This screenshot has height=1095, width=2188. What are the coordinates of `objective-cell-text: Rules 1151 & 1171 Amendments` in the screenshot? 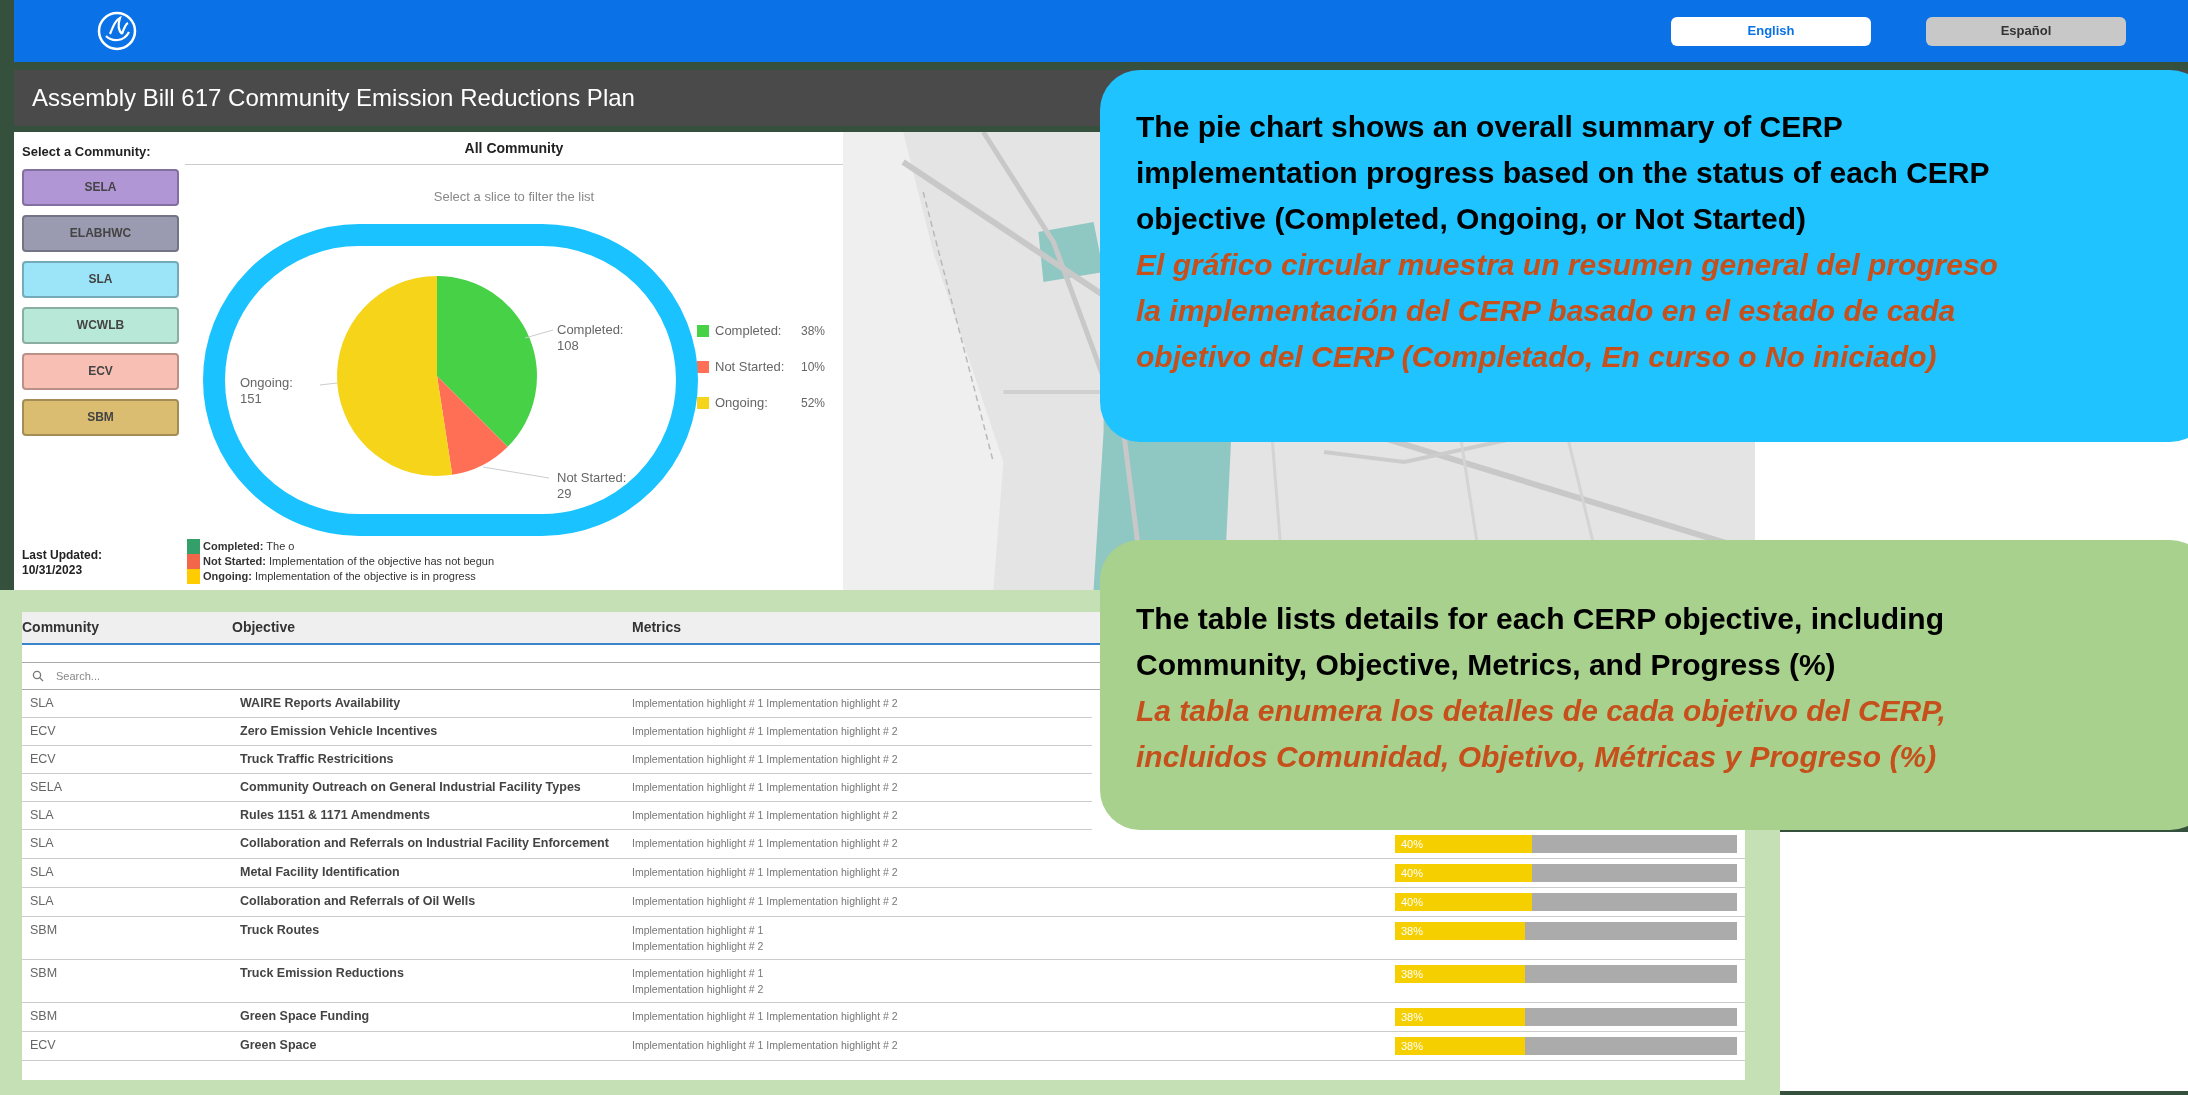 It's located at (335, 815).